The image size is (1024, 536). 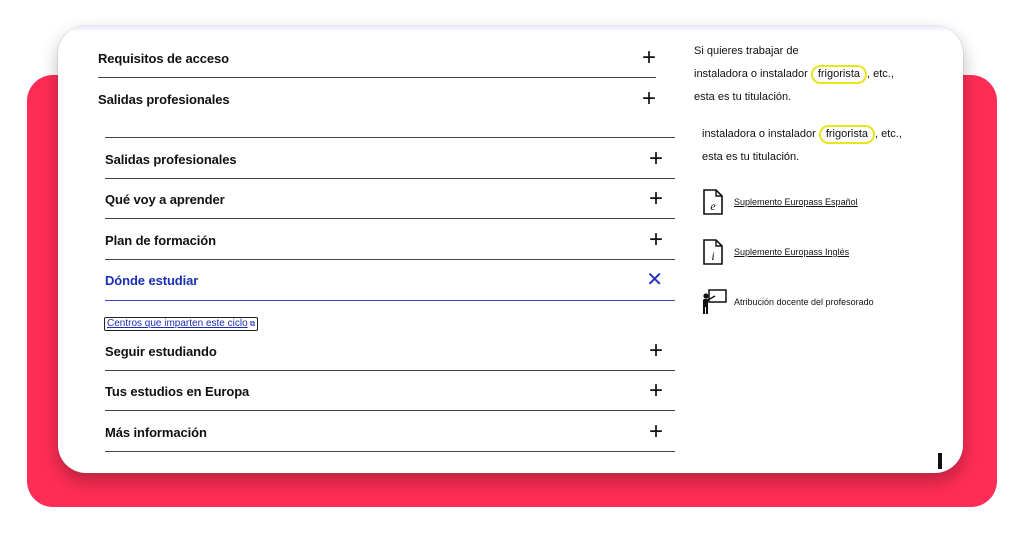 What do you see at coordinates (384, 351) in the screenshot?
I see `accordion-seguir-estudiando: Seguir estudiando +` at bounding box center [384, 351].